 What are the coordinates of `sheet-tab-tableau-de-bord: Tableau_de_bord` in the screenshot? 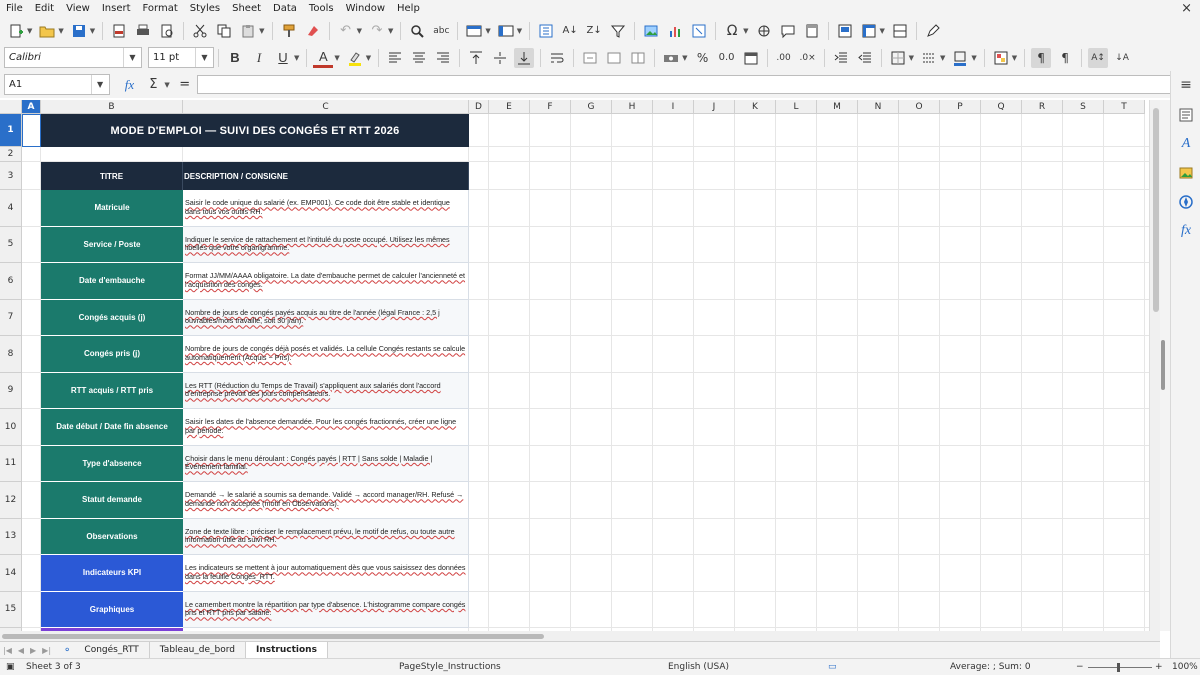 It's located at (198, 650).